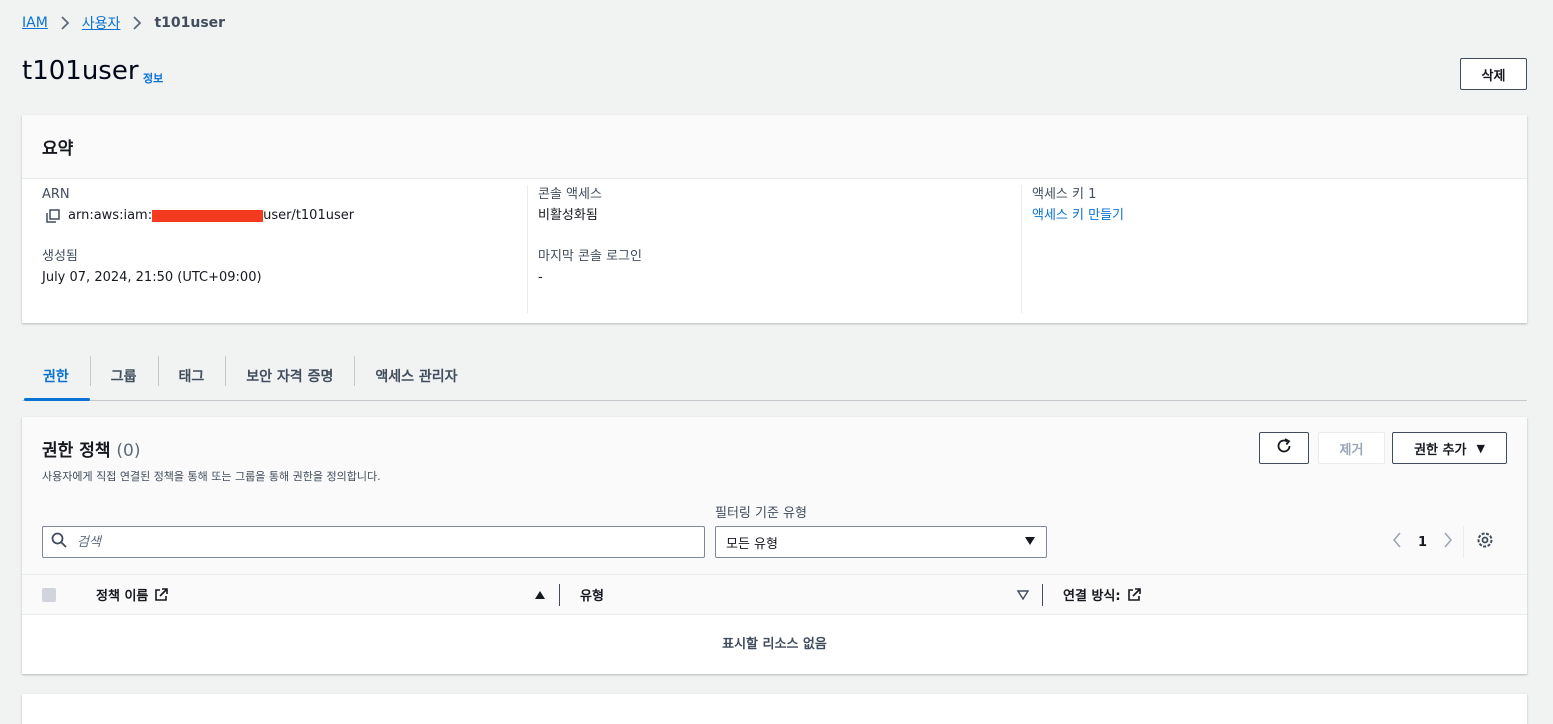  I want to click on column-policy-name: 정책 이름, so click(132, 594).